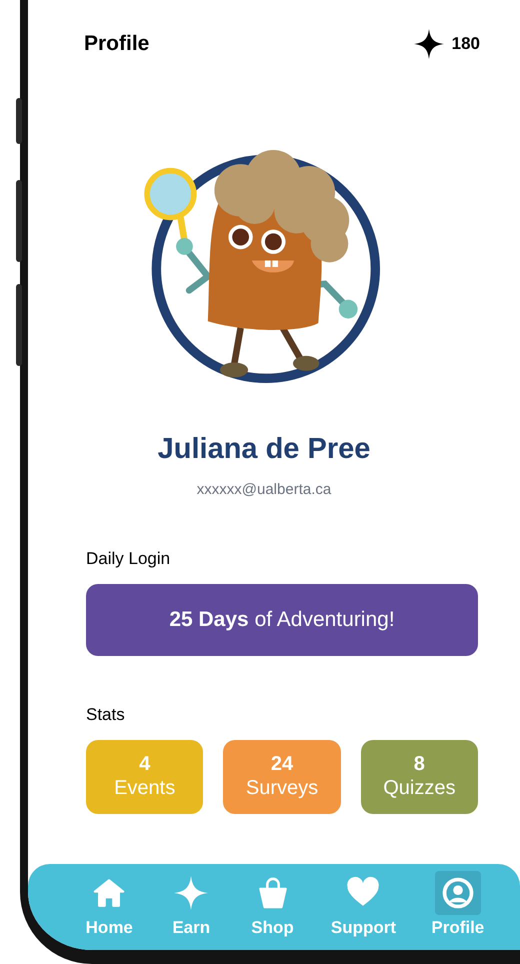 The height and width of the screenshot is (964, 520). What do you see at coordinates (117, 44) in the screenshot?
I see `page-title: Profile` at bounding box center [117, 44].